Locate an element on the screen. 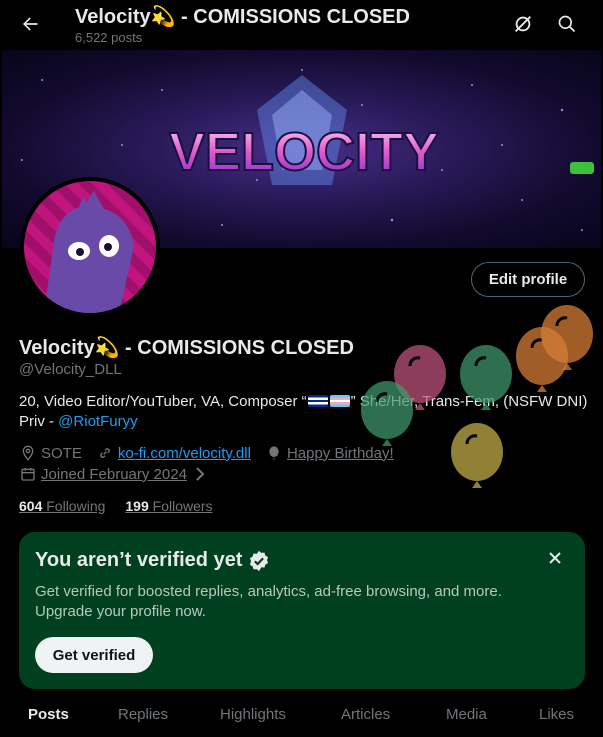 The image size is (603, 737). back-button is located at coordinates (30, 24).